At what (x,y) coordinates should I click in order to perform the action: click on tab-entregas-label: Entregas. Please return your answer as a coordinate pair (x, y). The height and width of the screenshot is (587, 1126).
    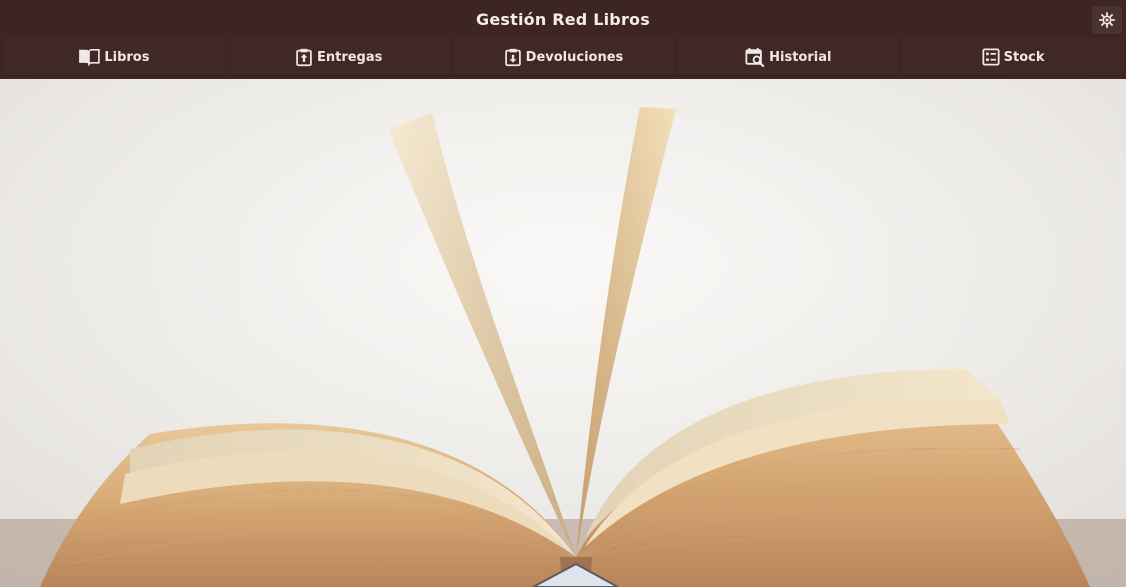
    Looking at the image, I should click on (349, 57).